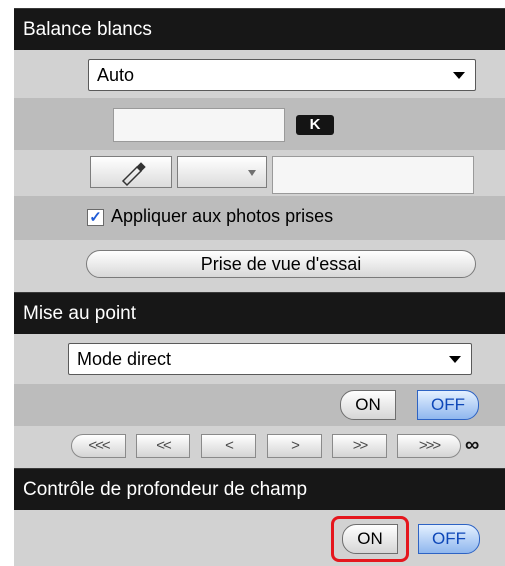 The image size is (505, 566). Describe the element at coordinates (222, 216) in the screenshot. I see `apply-to-shots-label: Appliquer aux photos prises` at that location.